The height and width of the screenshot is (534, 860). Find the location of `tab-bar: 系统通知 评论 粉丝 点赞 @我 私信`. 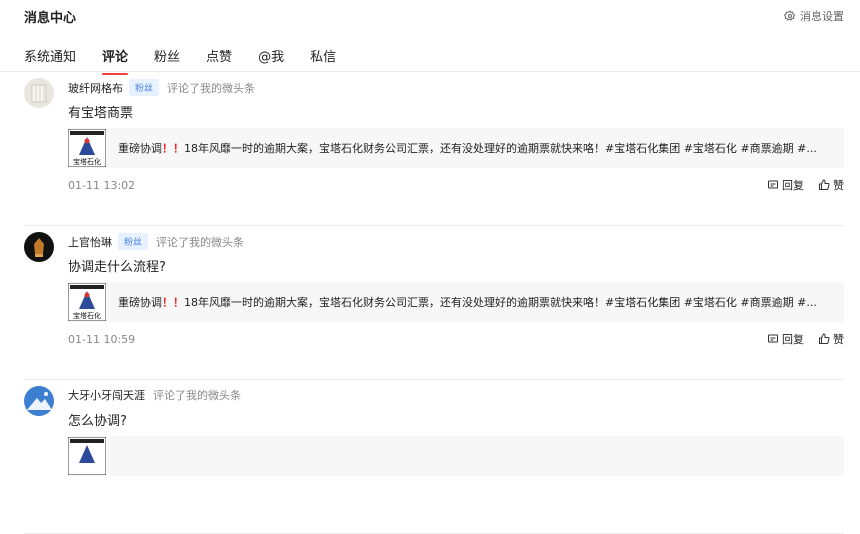

tab-bar: 系统通知 评论 粉丝 点赞 @我 私信 is located at coordinates (193, 60).